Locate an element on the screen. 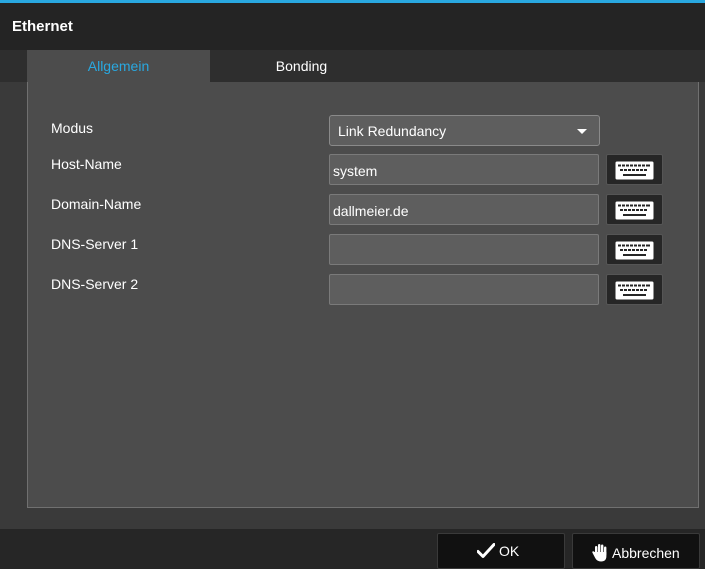  dns-server-2-keyboard-button is located at coordinates (634, 289).